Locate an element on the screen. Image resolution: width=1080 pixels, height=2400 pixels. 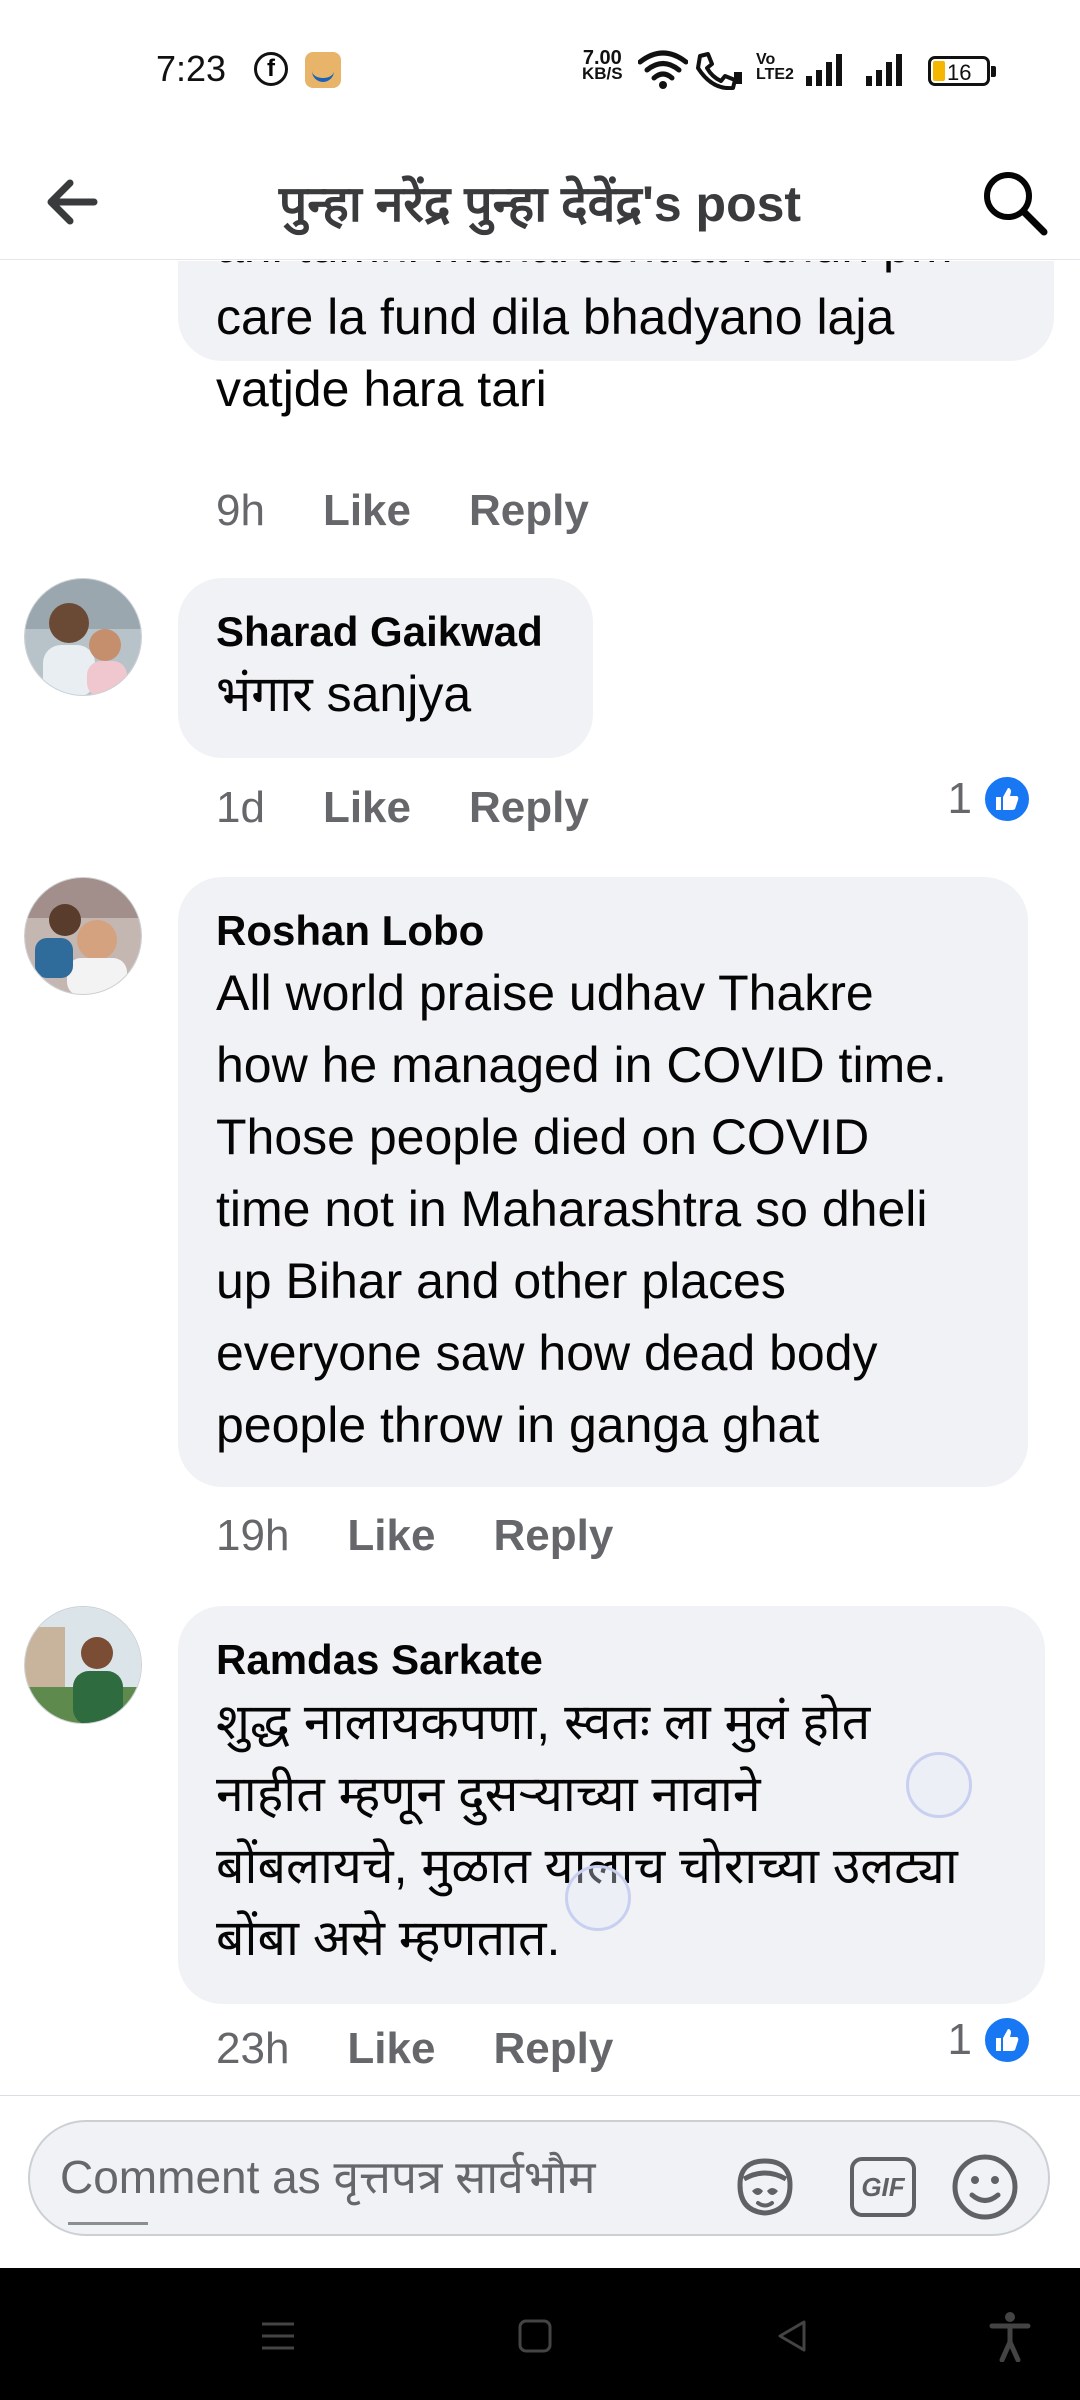
recent-apps-button is located at coordinates (278, 2336).